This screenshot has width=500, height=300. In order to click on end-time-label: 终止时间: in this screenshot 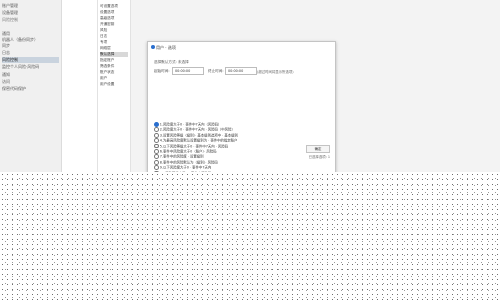, I will do `click(216, 71)`.